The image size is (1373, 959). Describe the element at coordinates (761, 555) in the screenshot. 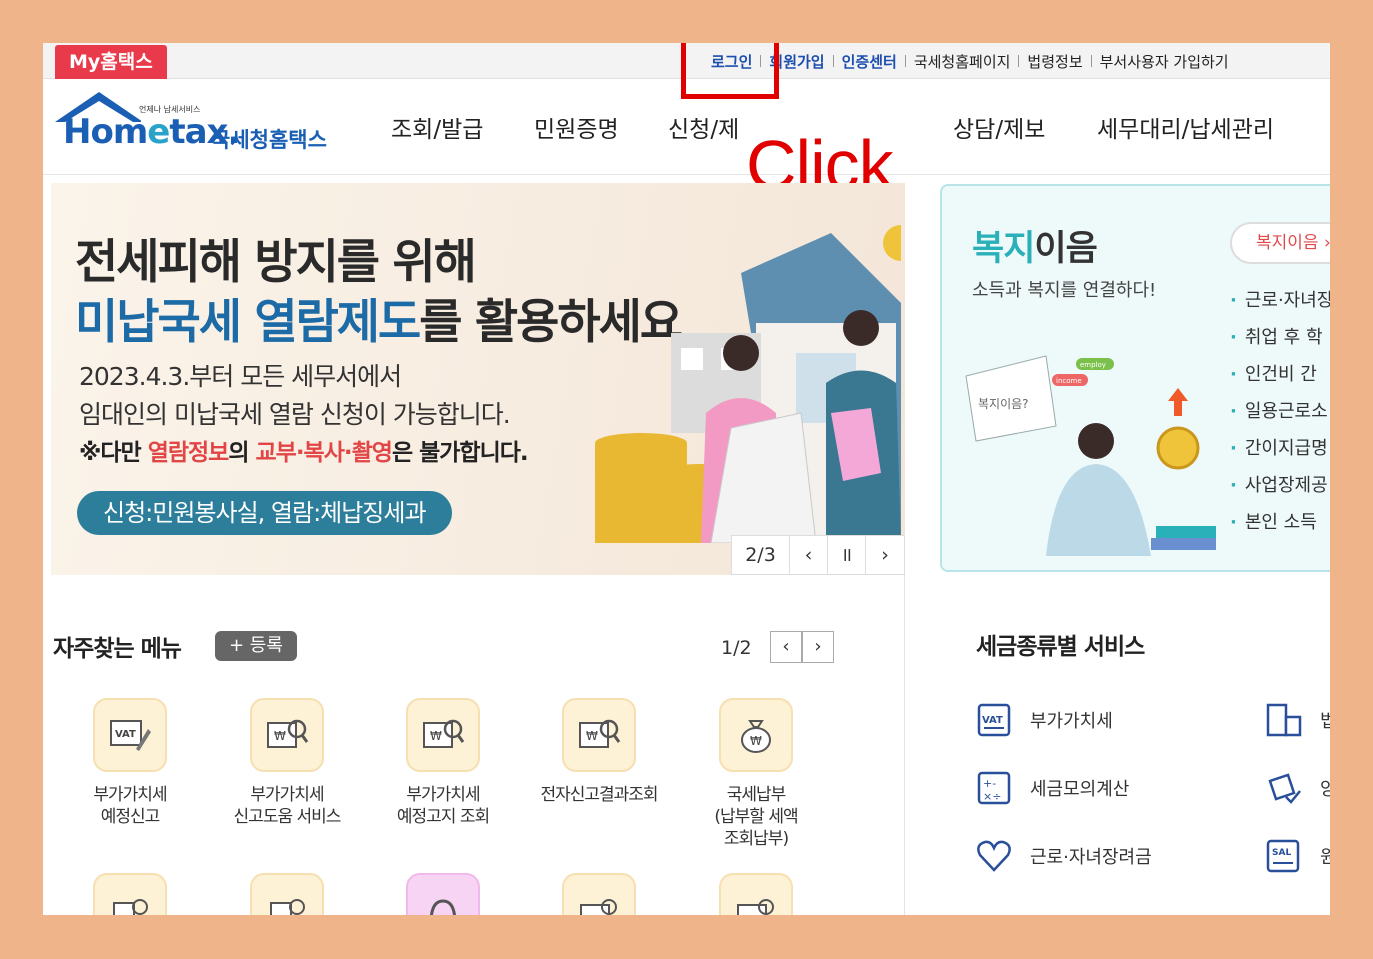

I see `banner-counter: 2/3` at that location.